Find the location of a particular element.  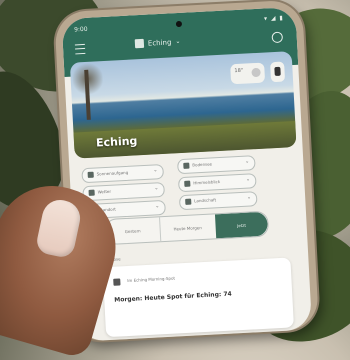

segment-label: Heute Morgen is located at coordinates (187, 228).